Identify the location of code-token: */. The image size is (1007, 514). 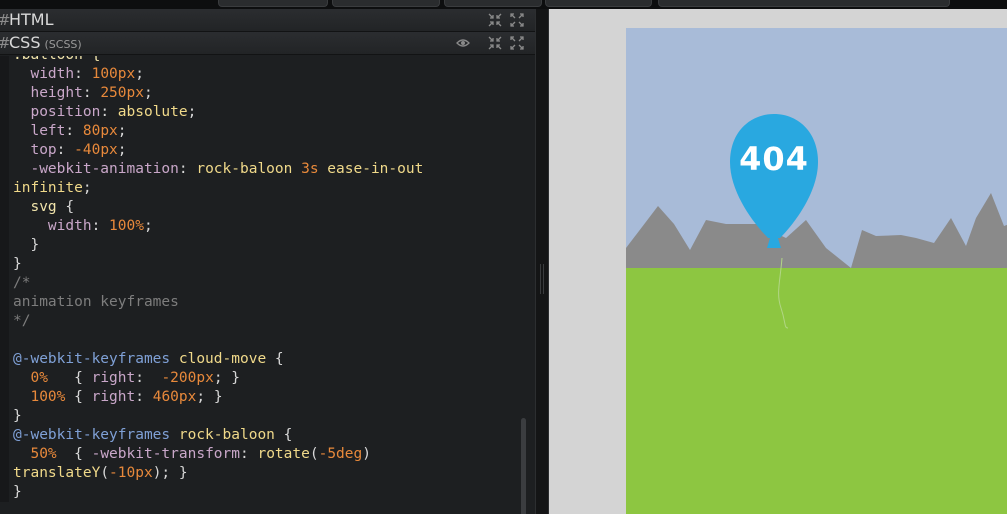
(22, 321).